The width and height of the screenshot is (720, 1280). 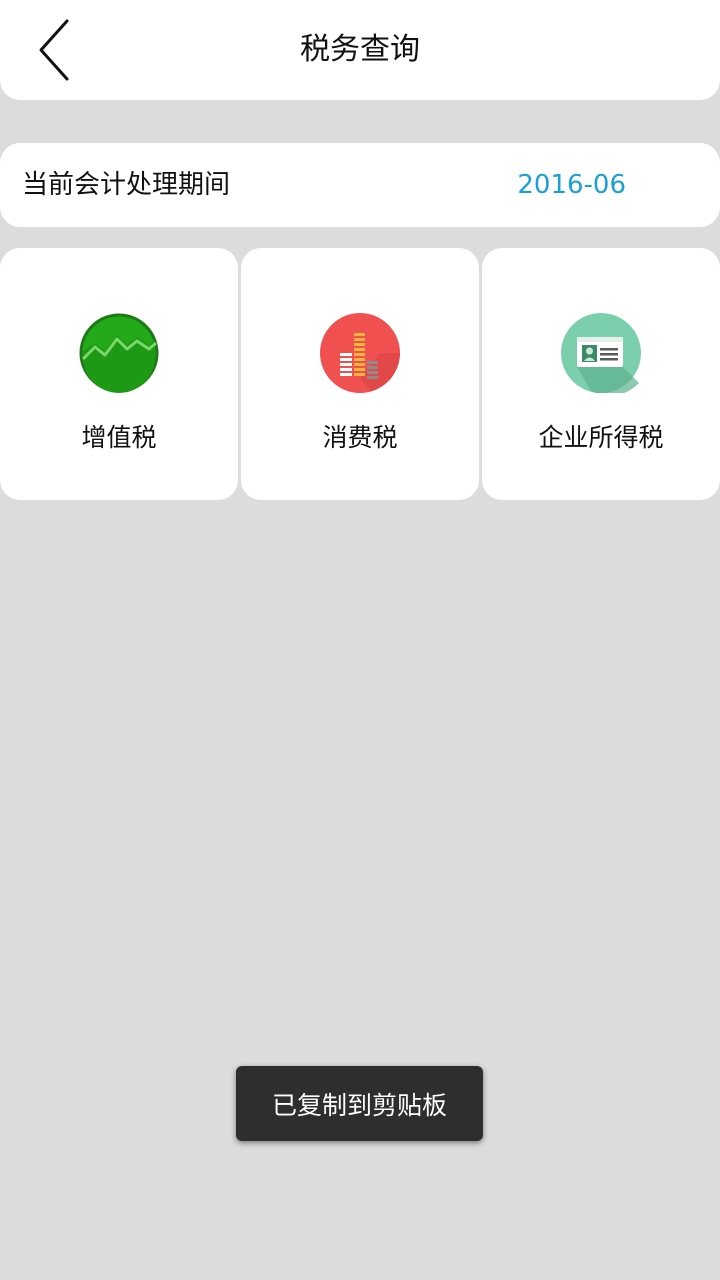 I want to click on tile-vat: 增值税, so click(x=119, y=374).